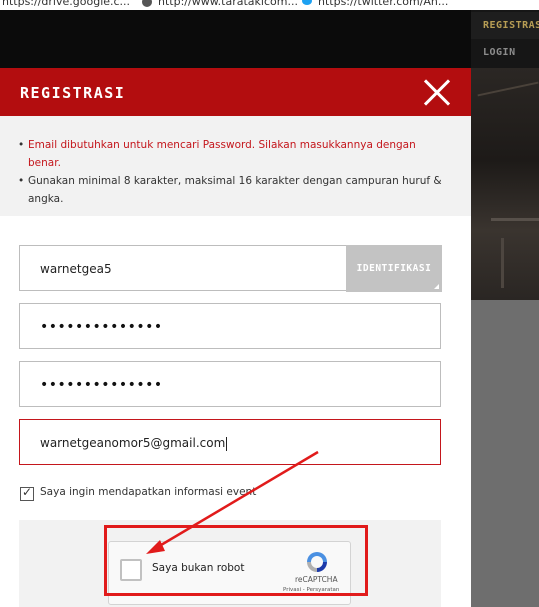 The height and width of the screenshot is (607, 539). Describe the element at coordinates (505, 337) in the screenshot. I see `page-background` at that location.